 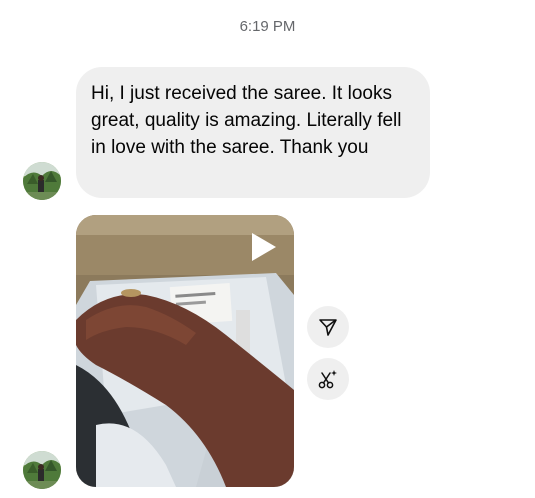 I want to click on share-button, so click(x=328, y=327).